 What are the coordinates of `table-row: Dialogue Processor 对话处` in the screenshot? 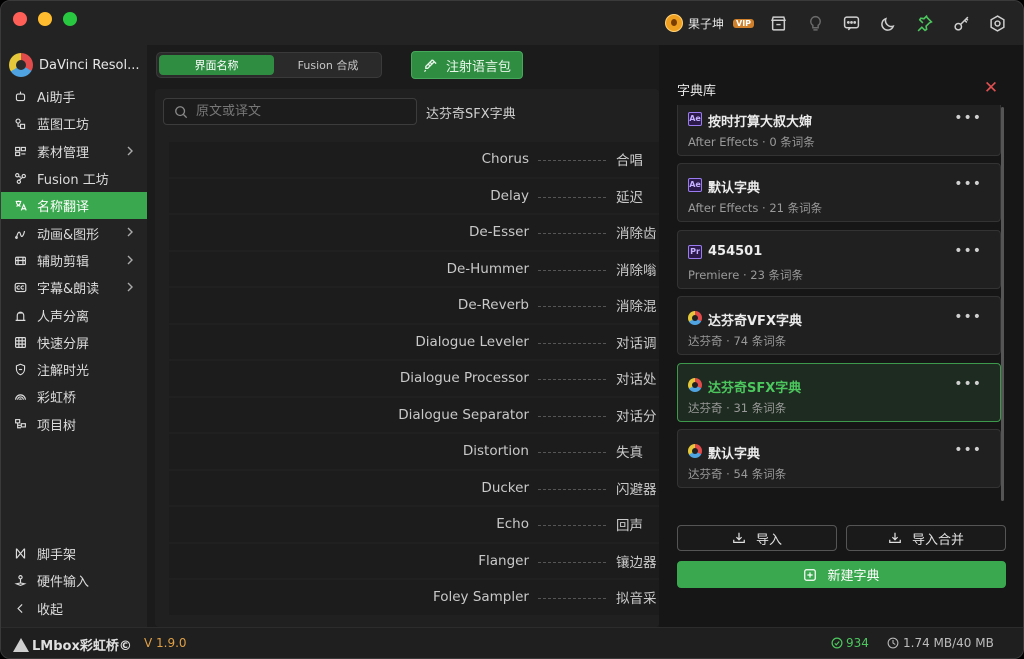 It's located at (414, 379).